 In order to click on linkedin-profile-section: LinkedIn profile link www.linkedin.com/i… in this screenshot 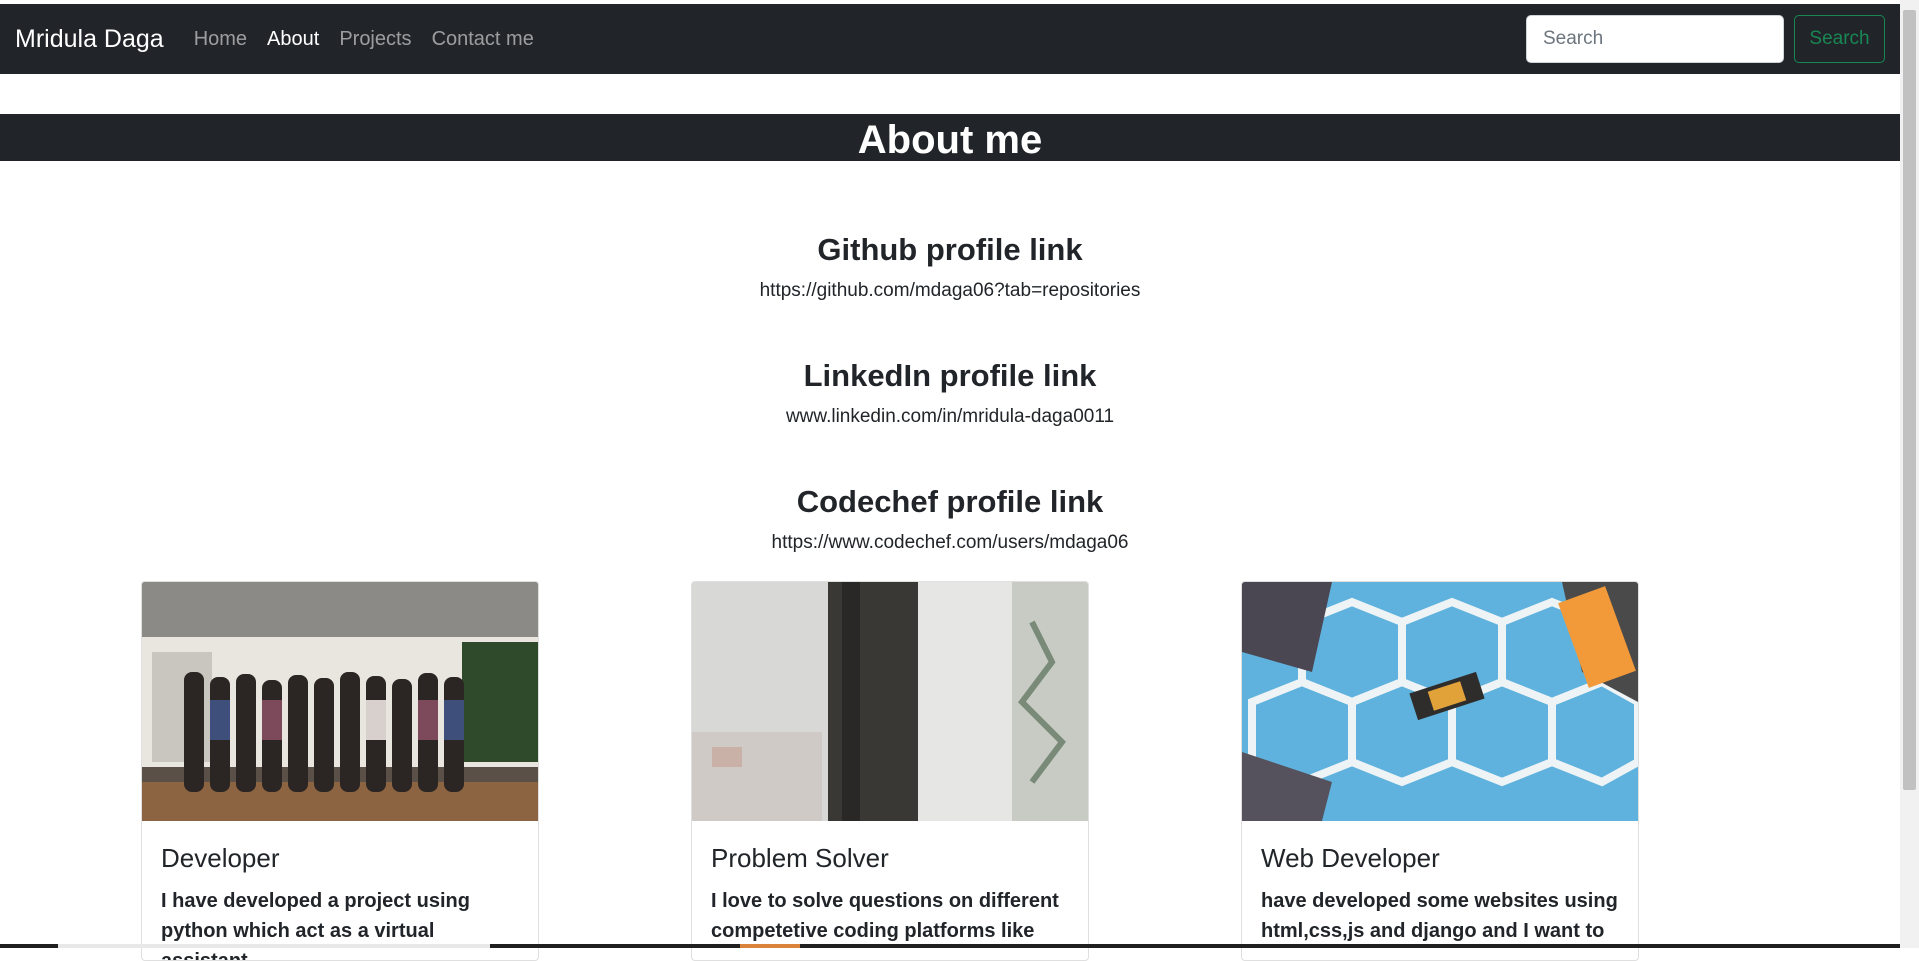, I will do `click(950, 393)`.